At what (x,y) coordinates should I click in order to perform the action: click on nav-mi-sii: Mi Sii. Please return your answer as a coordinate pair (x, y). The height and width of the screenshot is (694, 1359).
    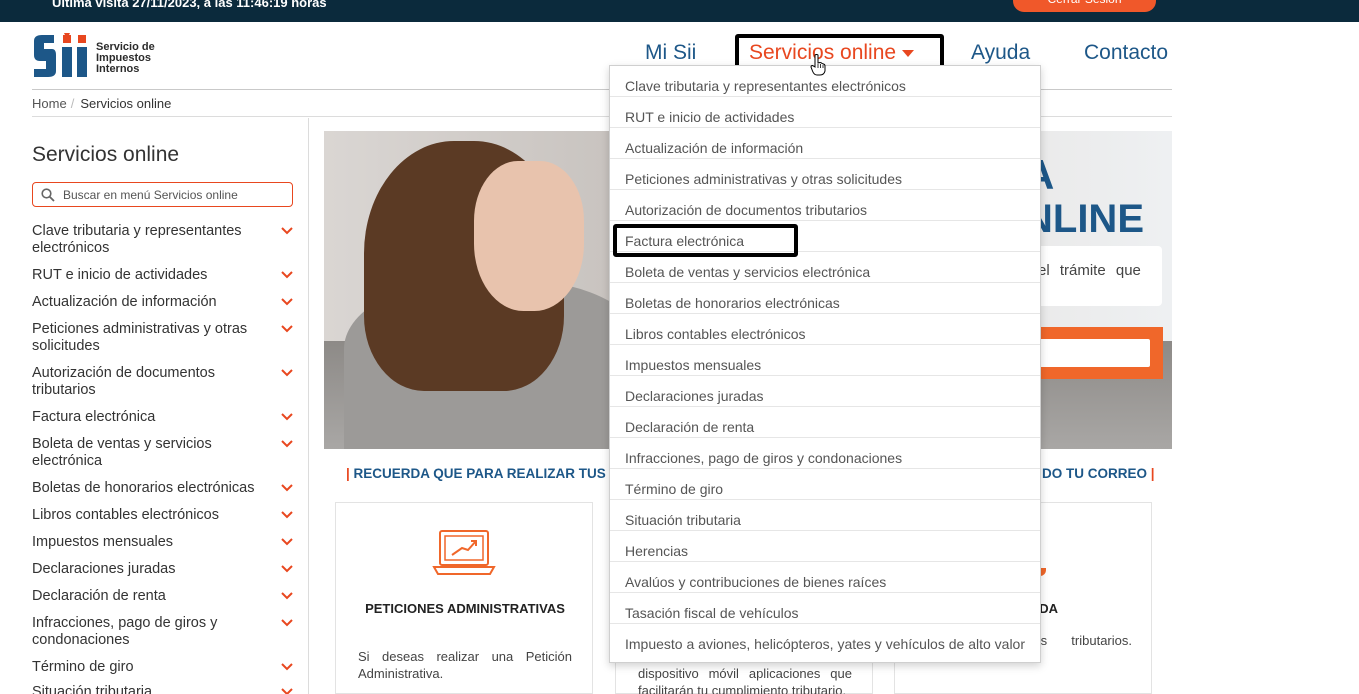
    Looking at the image, I should click on (670, 53).